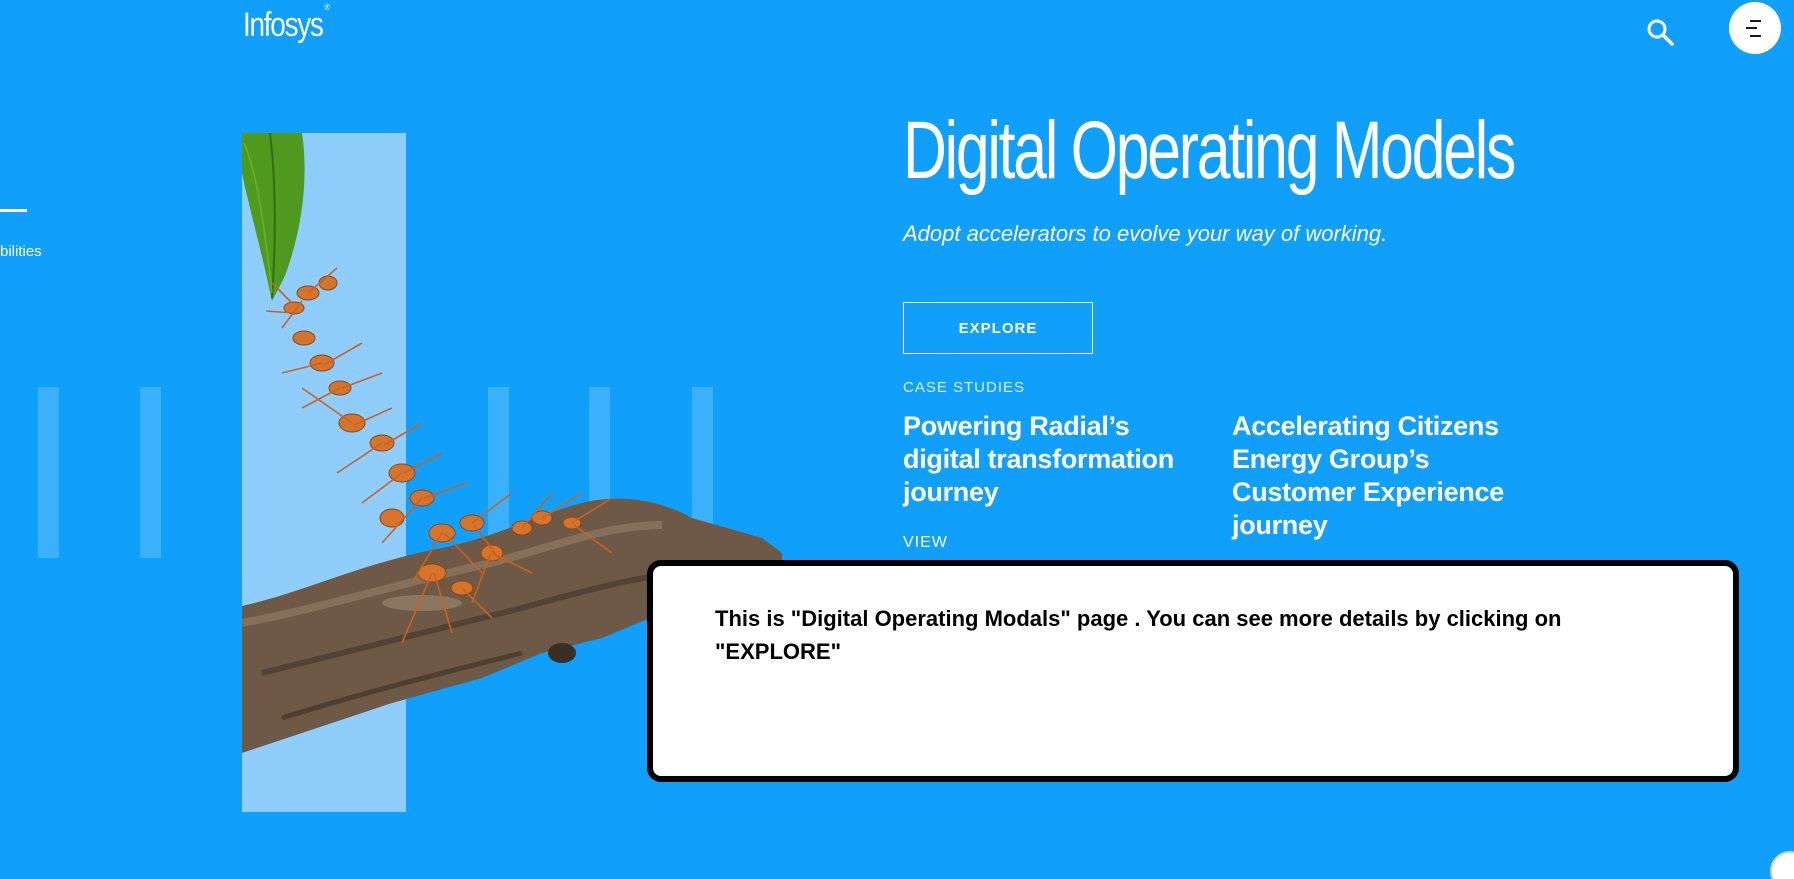  What do you see at coordinates (13, 210) in the screenshot?
I see `side-nav-active-indicator` at bounding box center [13, 210].